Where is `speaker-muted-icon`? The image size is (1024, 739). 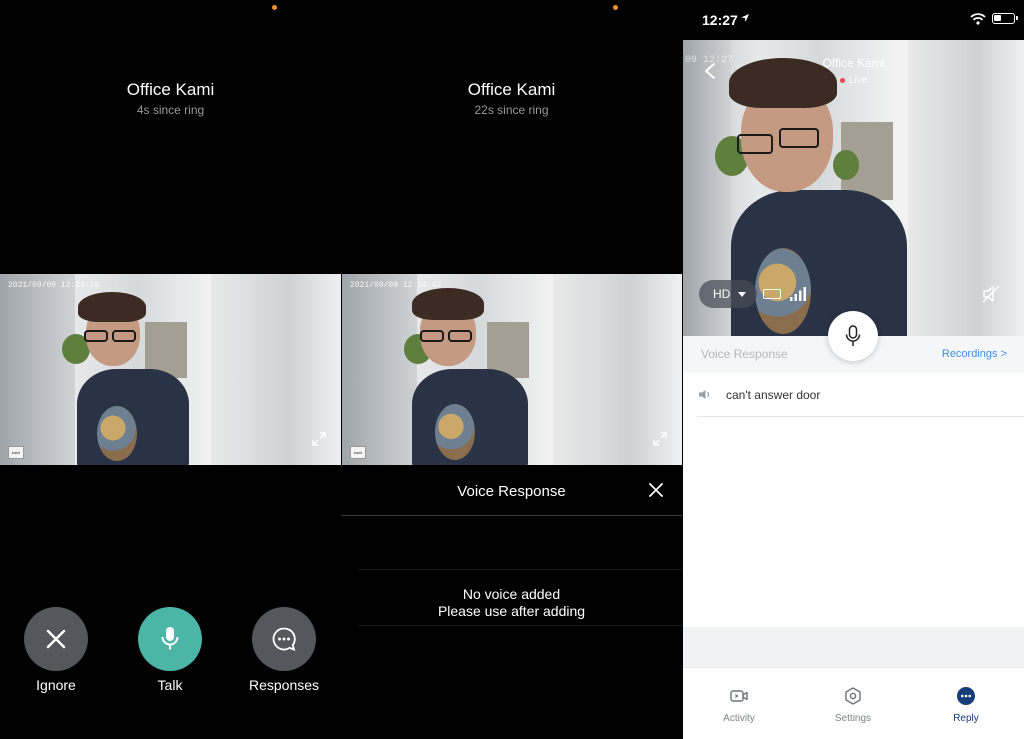 speaker-muted-icon is located at coordinates (991, 294).